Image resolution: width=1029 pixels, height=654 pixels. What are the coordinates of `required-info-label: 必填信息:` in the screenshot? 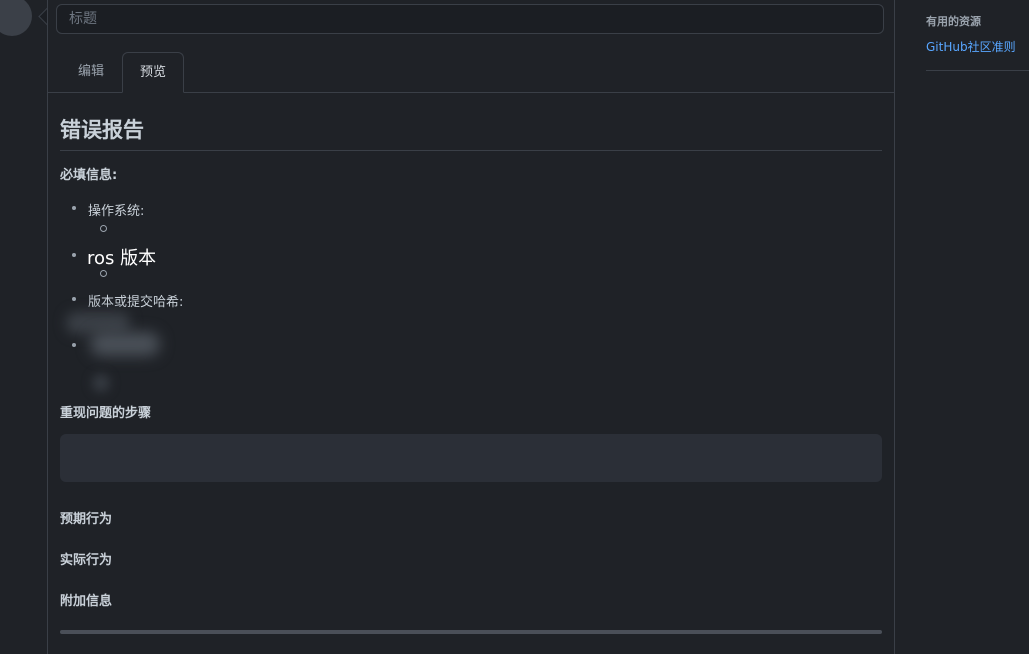 It's located at (89, 175).